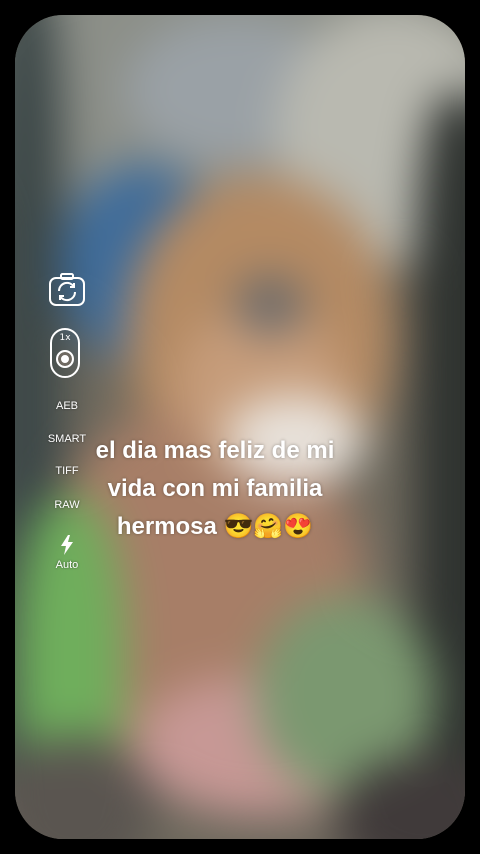 This screenshot has width=480, height=854. What do you see at coordinates (67, 292) in the screenshot?
I see `flip-camera-icon` at bounding box center [67, 292].